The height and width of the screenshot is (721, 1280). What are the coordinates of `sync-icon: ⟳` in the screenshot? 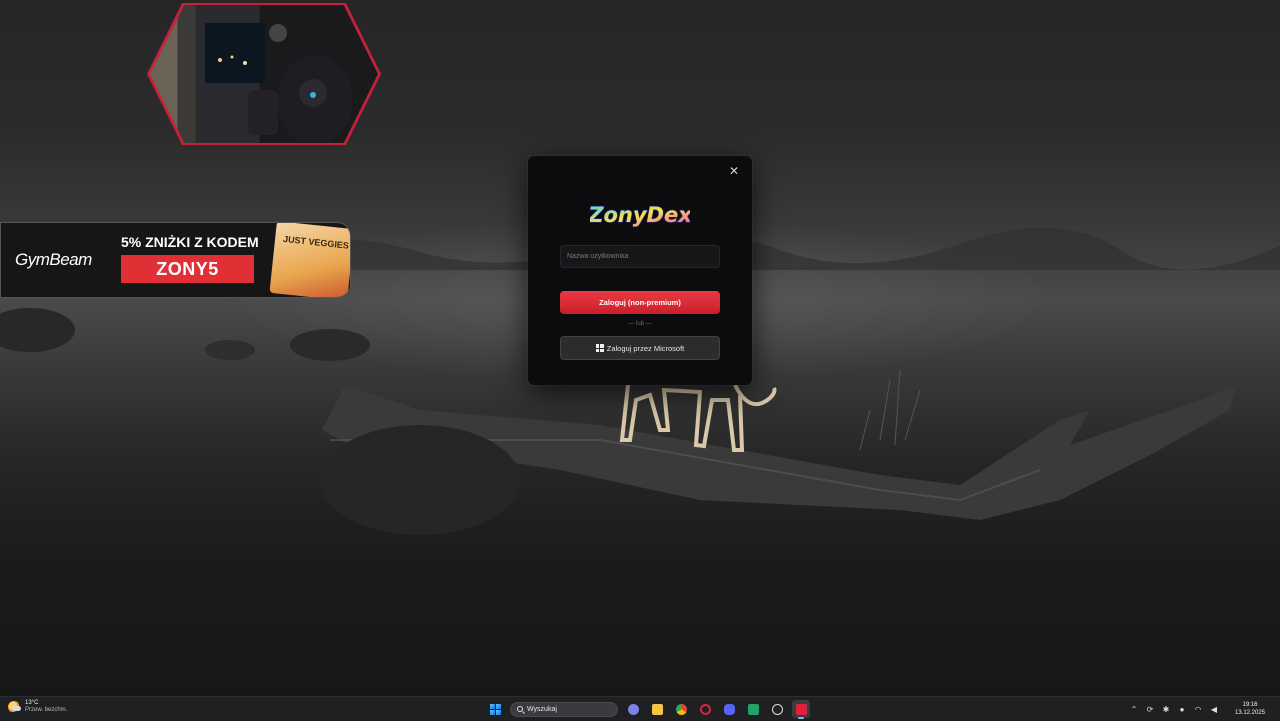 It's located at (1150, 709).